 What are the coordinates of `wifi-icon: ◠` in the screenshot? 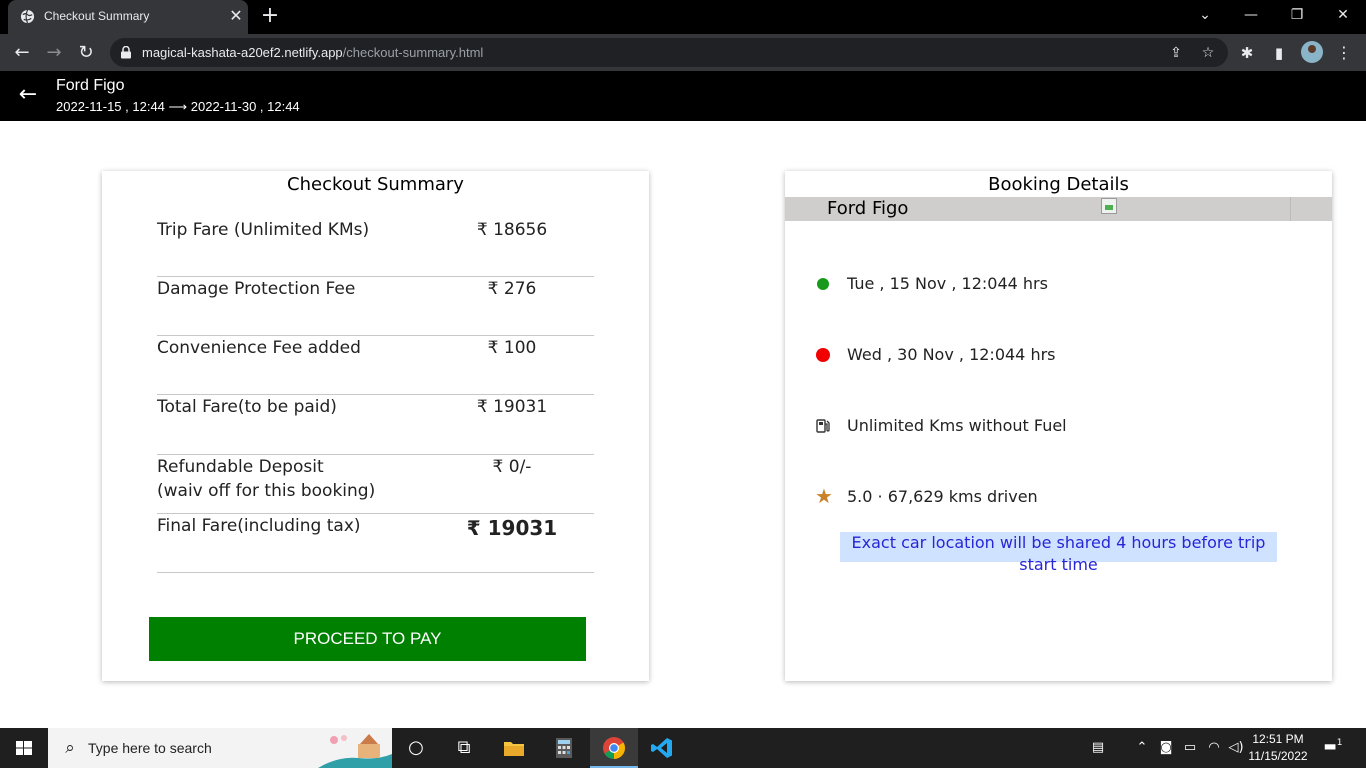 It's located at (1214, 748).